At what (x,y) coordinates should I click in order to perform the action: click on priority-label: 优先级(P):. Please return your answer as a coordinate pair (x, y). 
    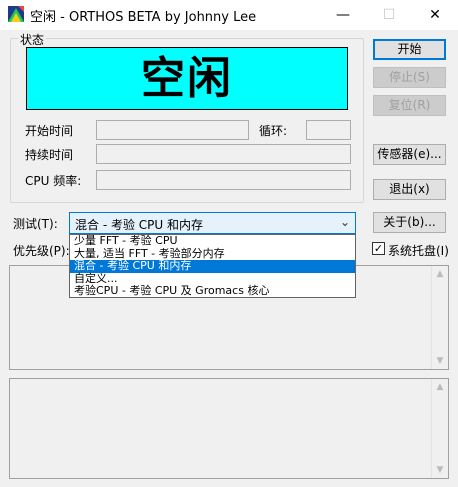
    Looking at the image, I should click on (41, 251).